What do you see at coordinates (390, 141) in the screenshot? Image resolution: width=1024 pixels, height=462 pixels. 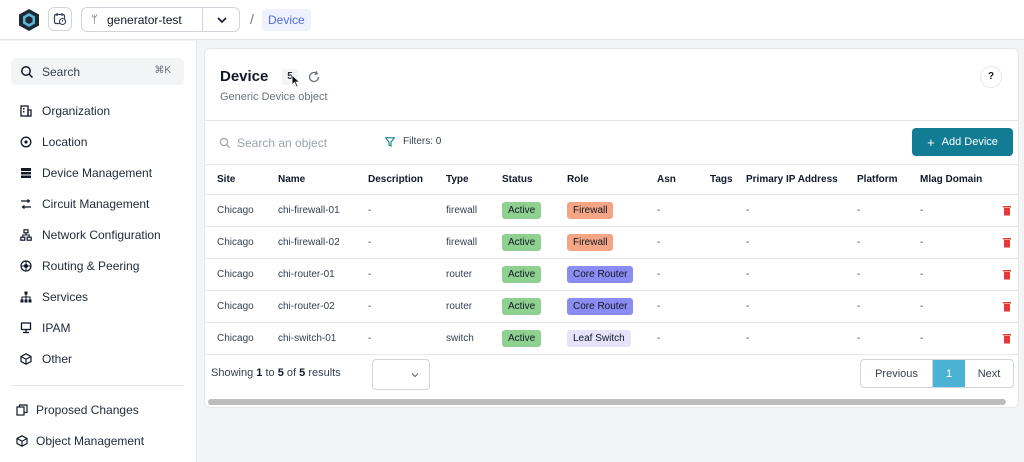 I see `filter-icon` at bounding box center [390, 141].